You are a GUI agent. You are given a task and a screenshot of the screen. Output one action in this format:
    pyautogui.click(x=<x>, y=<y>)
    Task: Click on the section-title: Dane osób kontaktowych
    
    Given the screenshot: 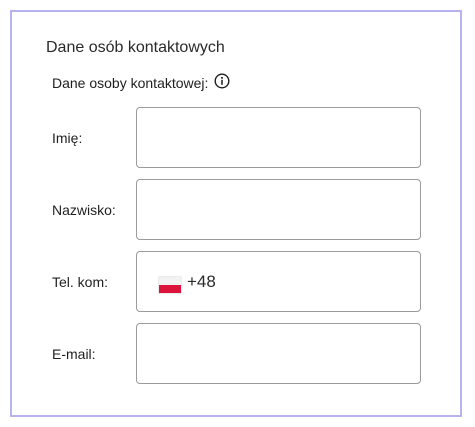 What is the action you would take?
    pyautogui.click(x=135, y=47)
    